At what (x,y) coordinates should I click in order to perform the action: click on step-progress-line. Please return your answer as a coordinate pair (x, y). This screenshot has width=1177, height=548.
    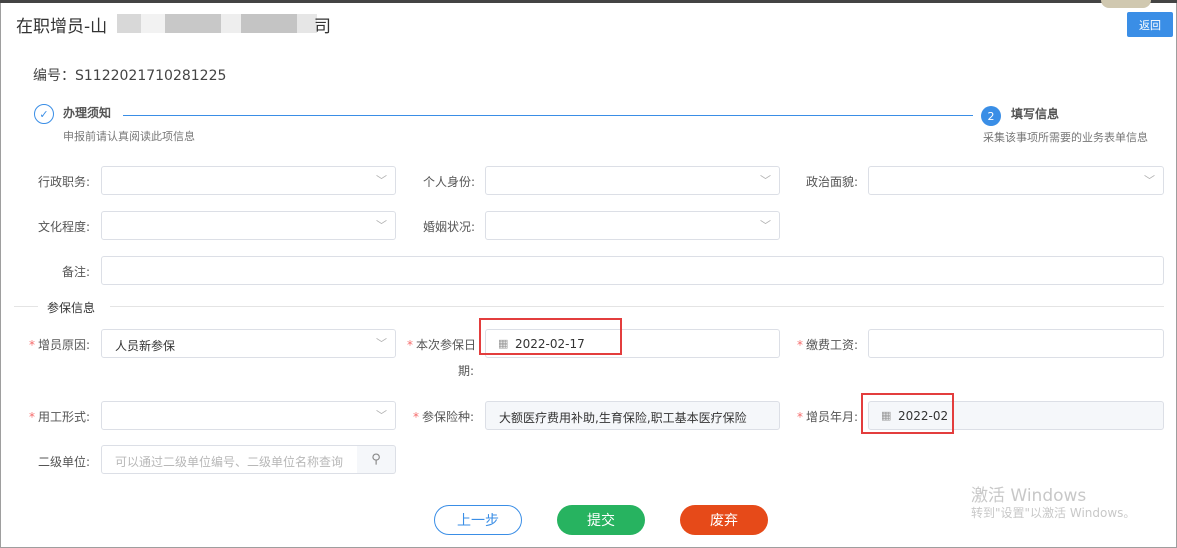
    Looking at the image, I should click on (548, 115).